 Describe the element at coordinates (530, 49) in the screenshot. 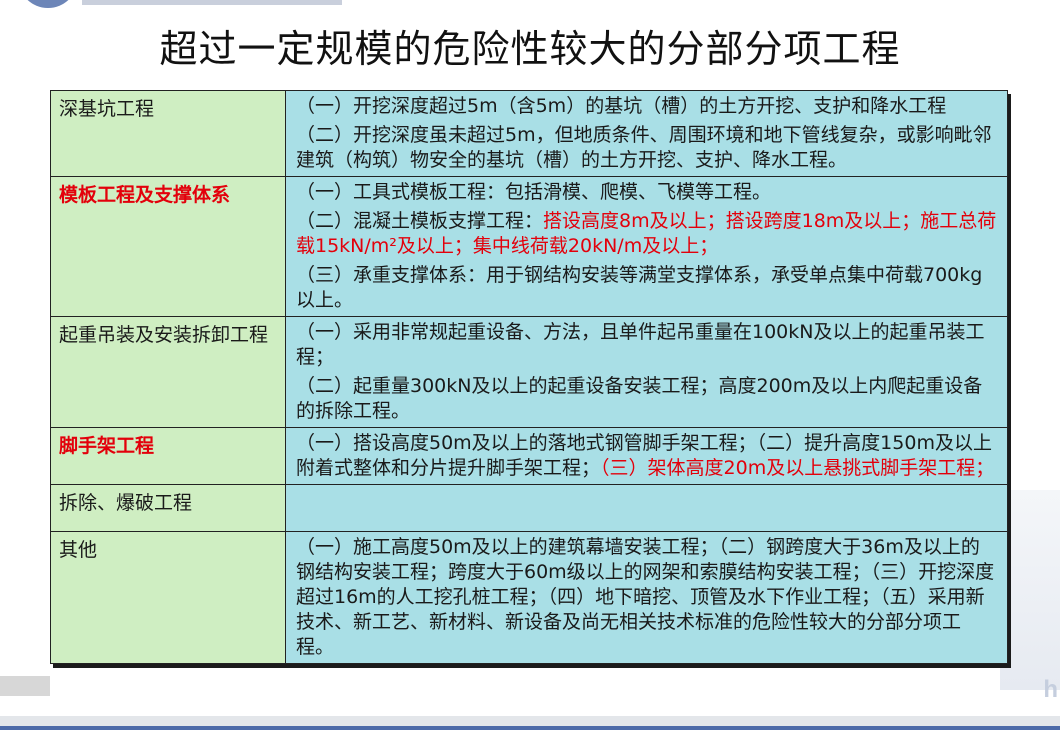

I see `slide-title: 超过一定规模的危险性较大的分部分项工程` at that location.